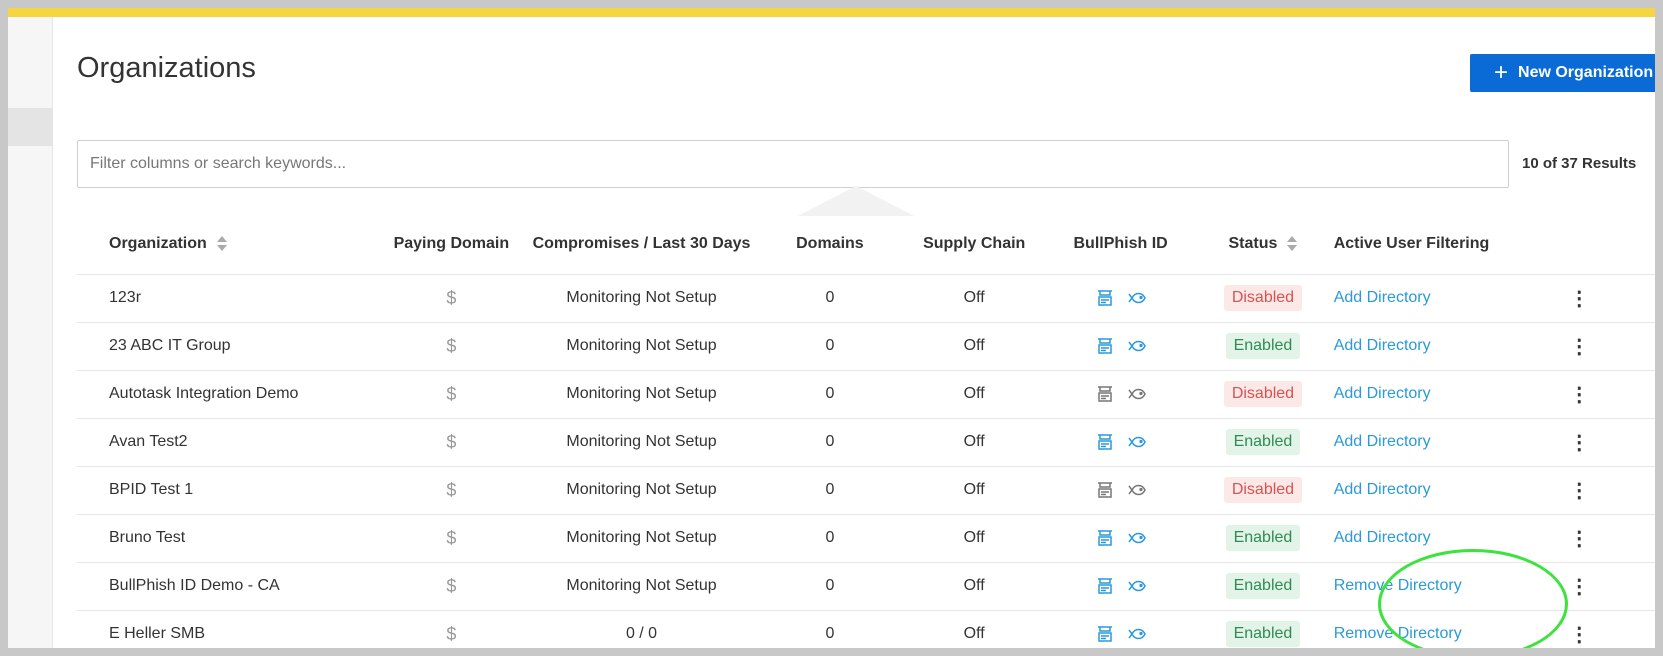 Image resolution: width=1663 pixels, height=656 pixels. I want to click on left-nav-active-item, so click(30, 127).